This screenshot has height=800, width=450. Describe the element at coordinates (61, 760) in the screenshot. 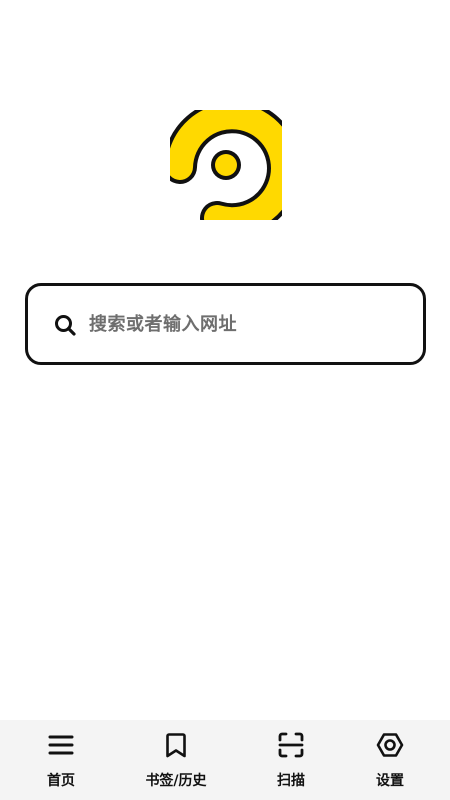

I see `tab-home: 首页` at that location.